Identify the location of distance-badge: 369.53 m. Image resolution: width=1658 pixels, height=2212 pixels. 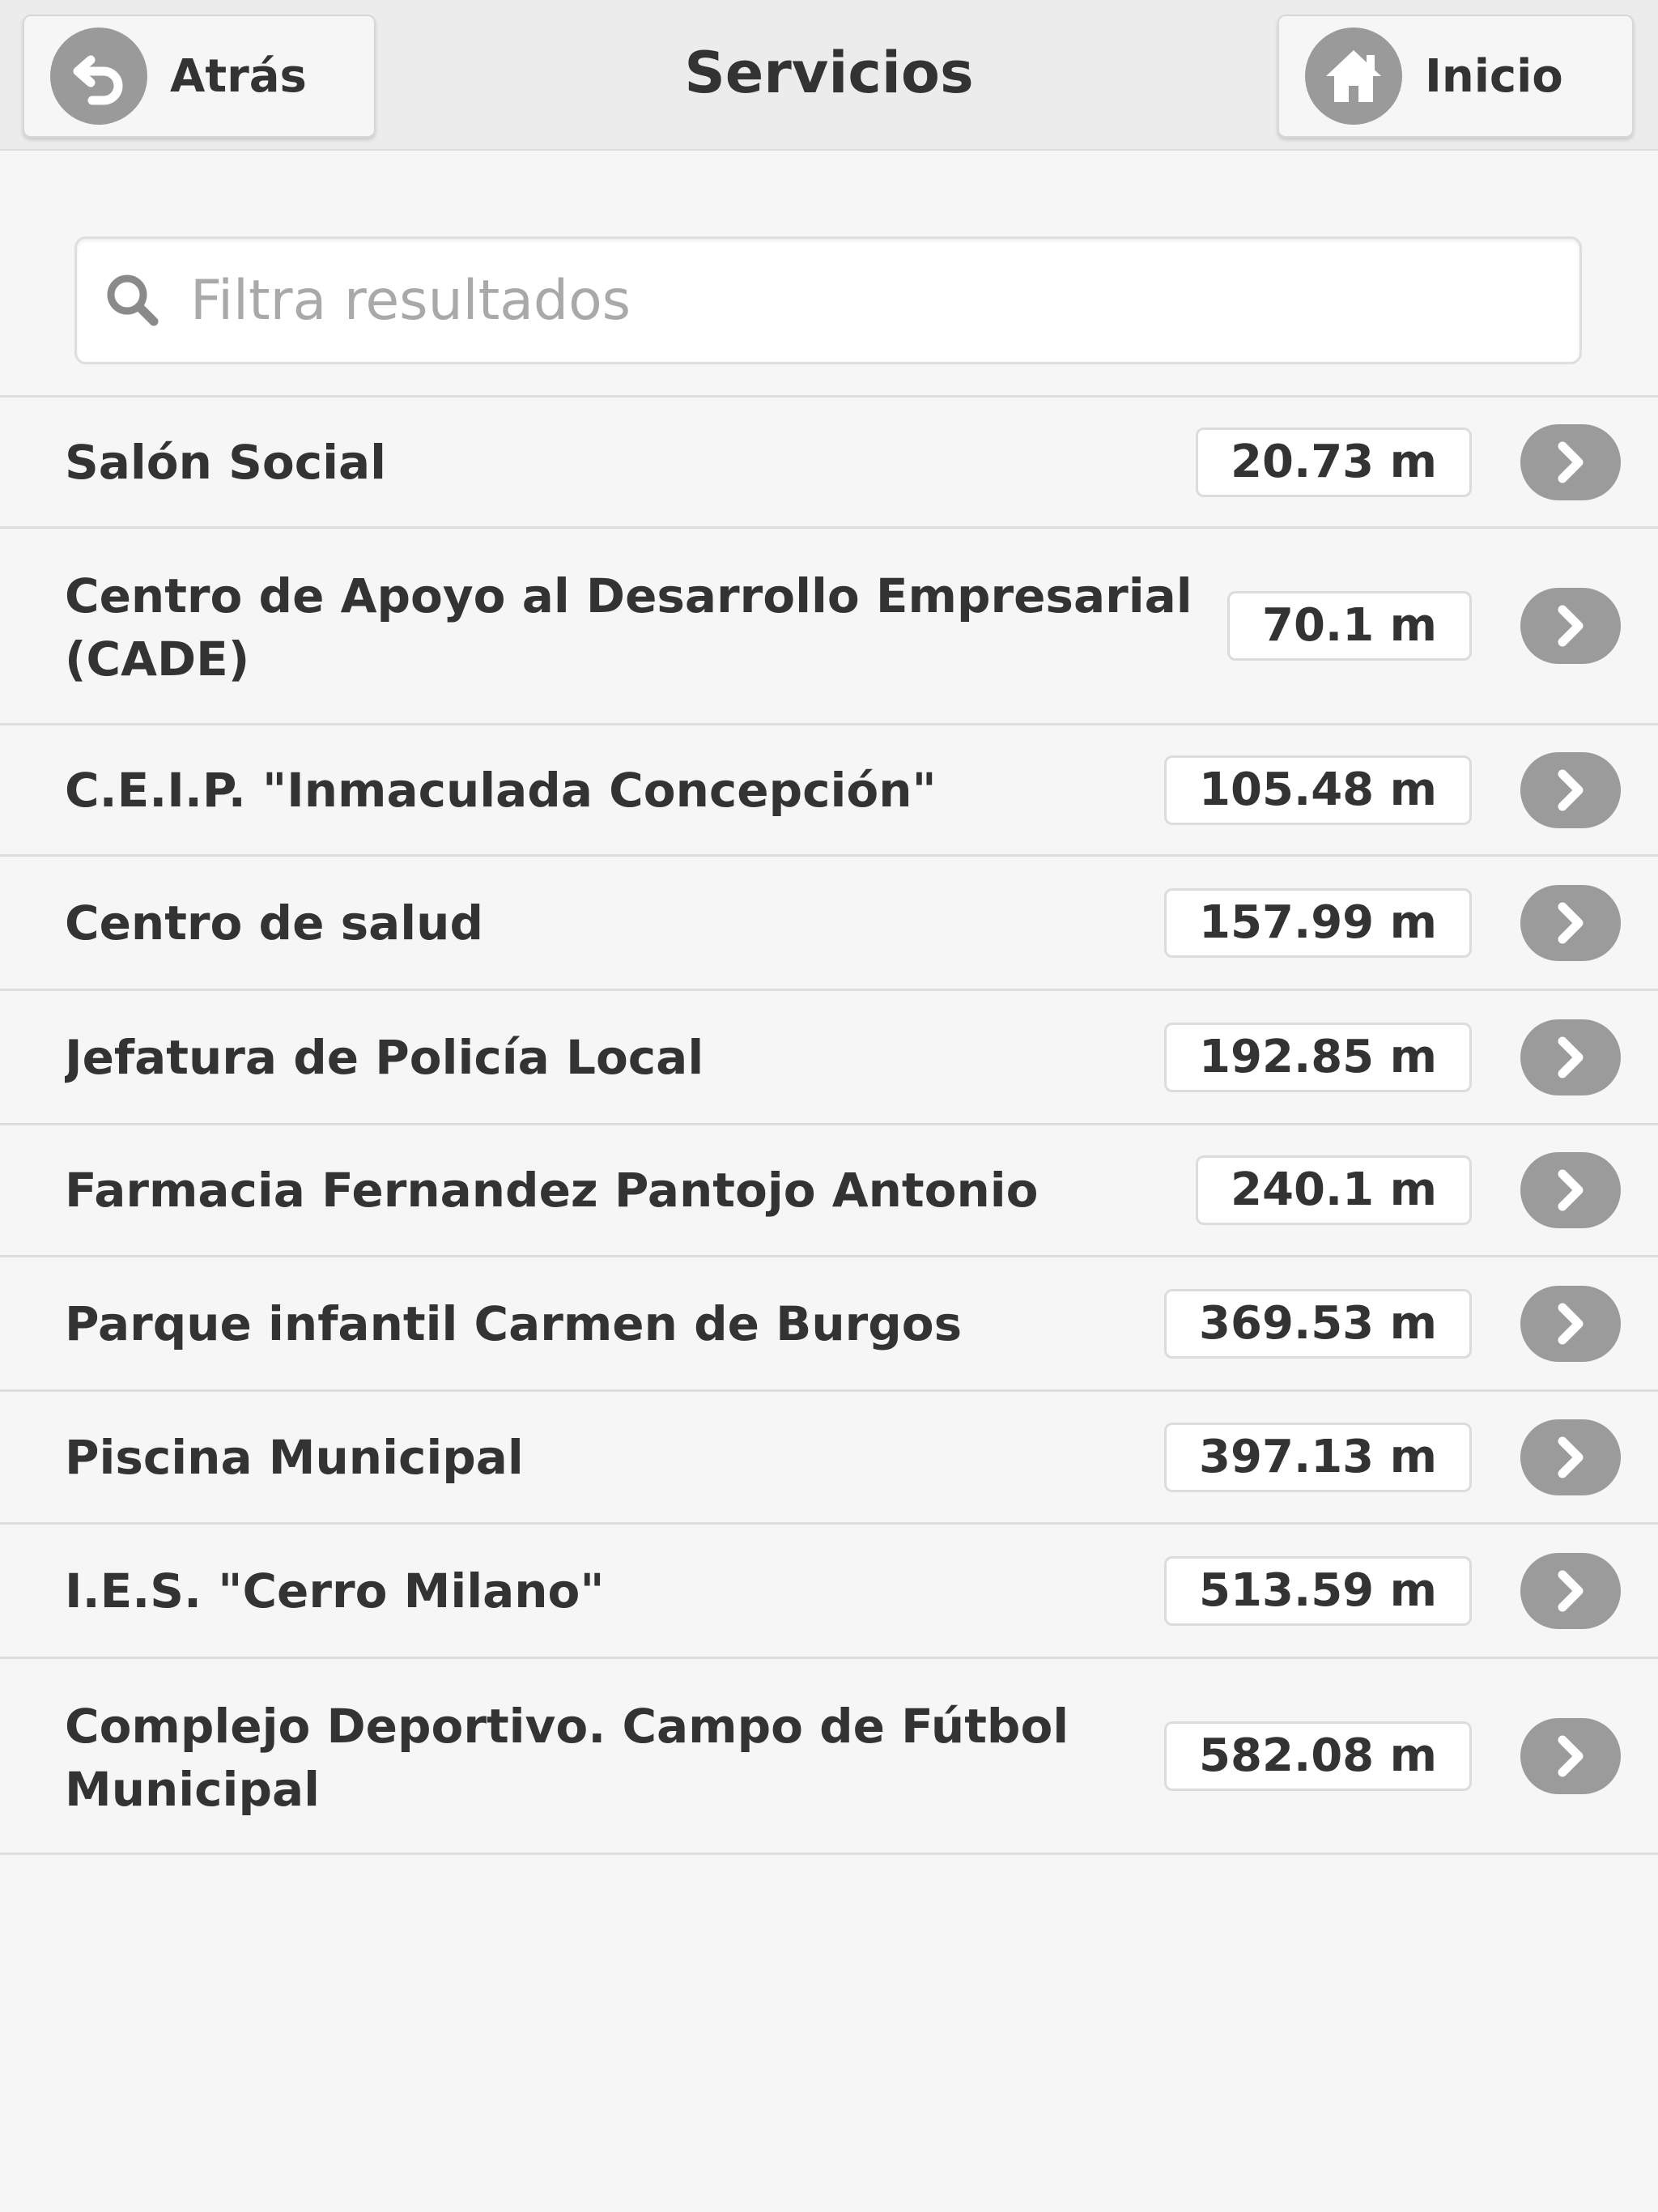
(1318, 1323).